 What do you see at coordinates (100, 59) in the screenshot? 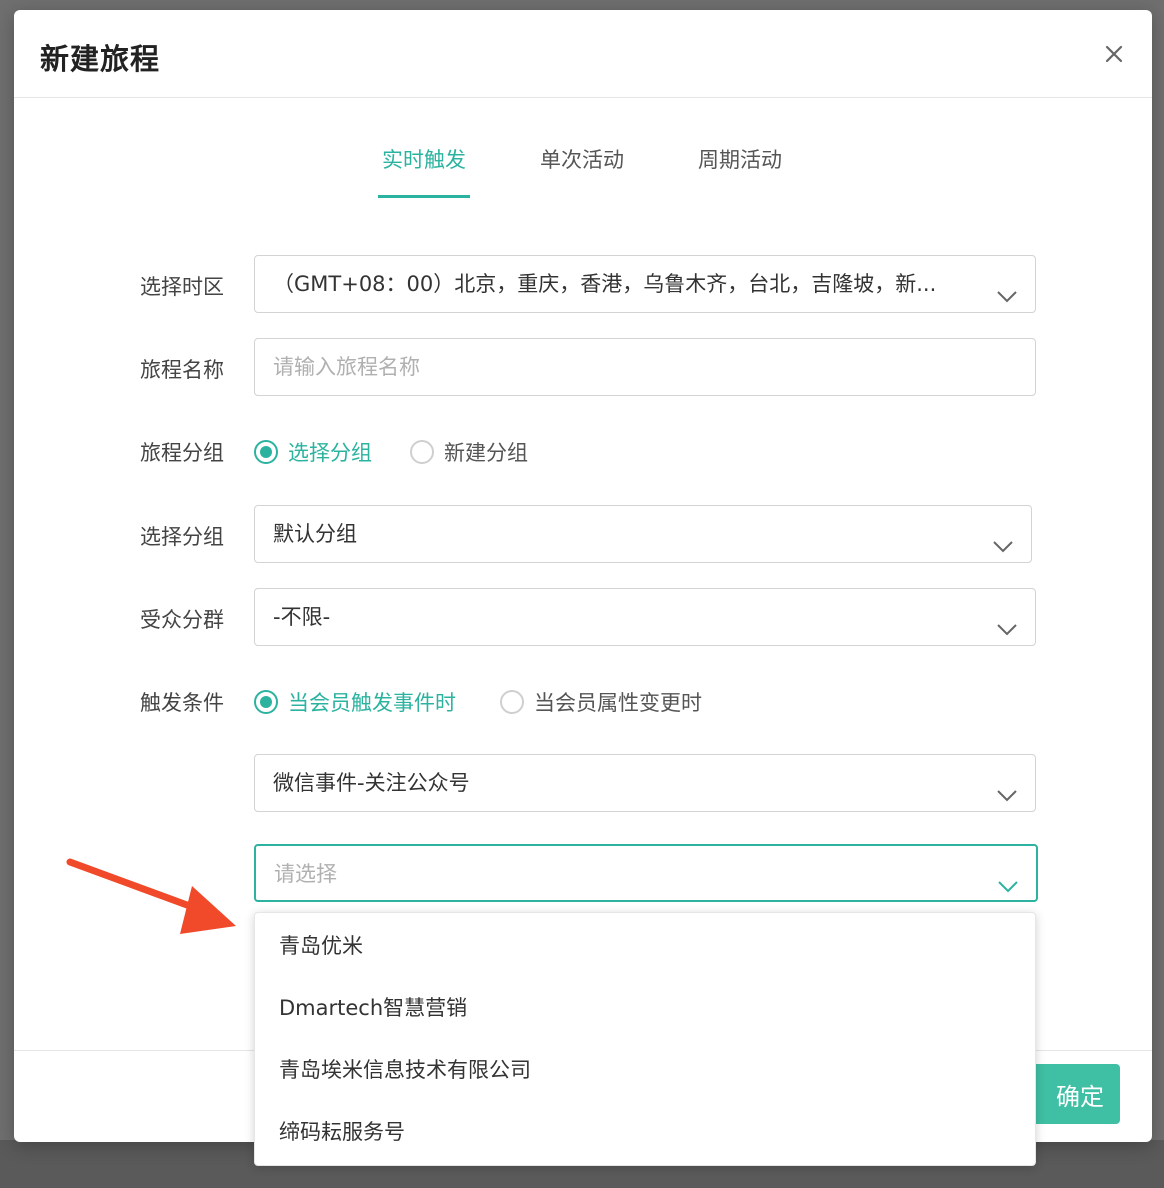
I see `dialog-title: 新建旅程` at bounding box center [100, 59].